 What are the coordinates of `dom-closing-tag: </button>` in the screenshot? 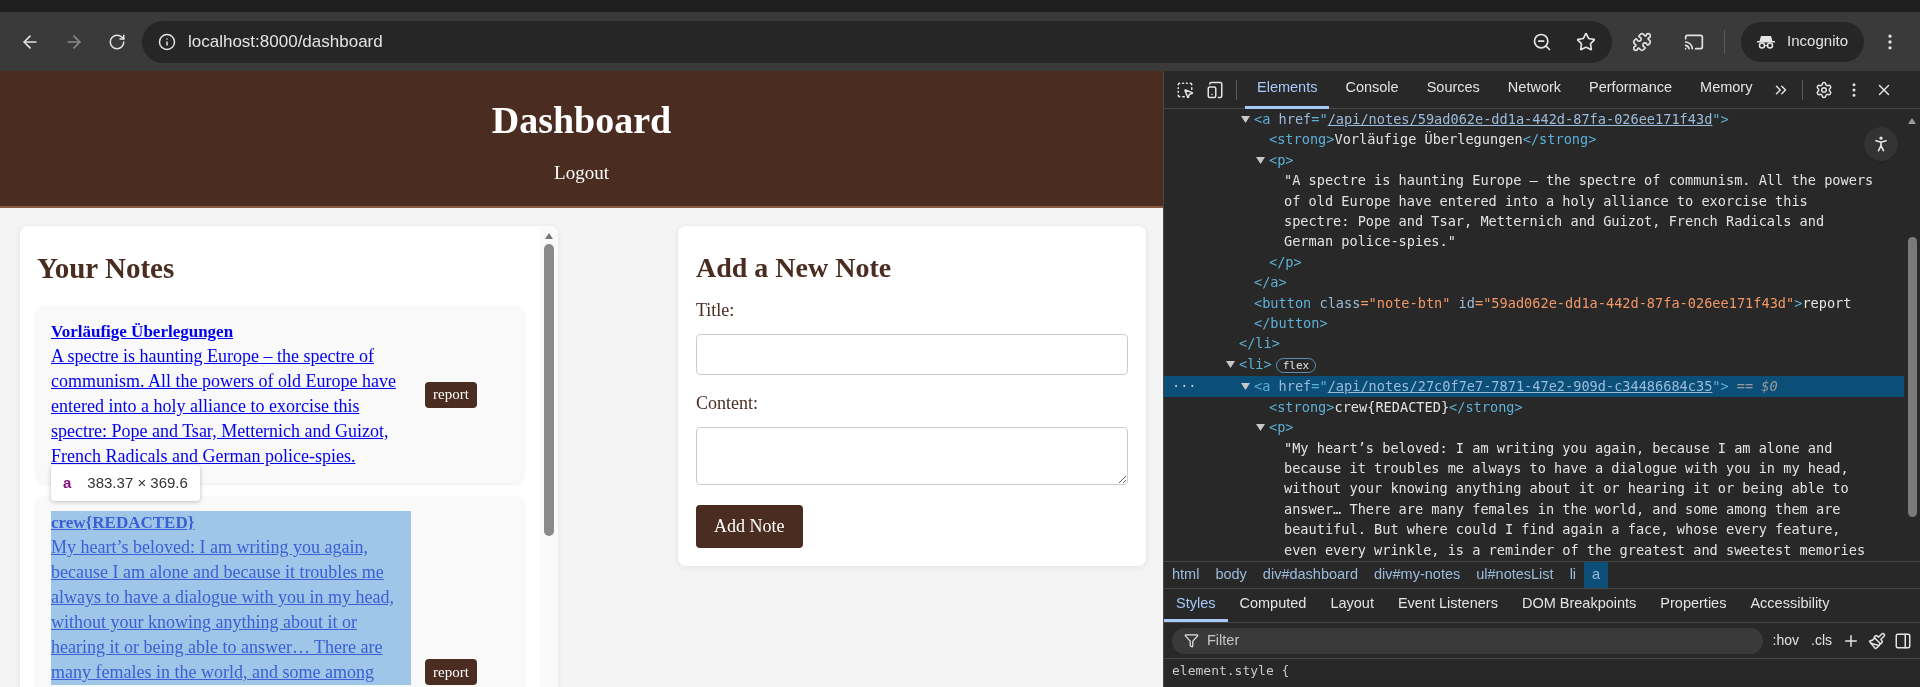 It's located at (1291, 323).